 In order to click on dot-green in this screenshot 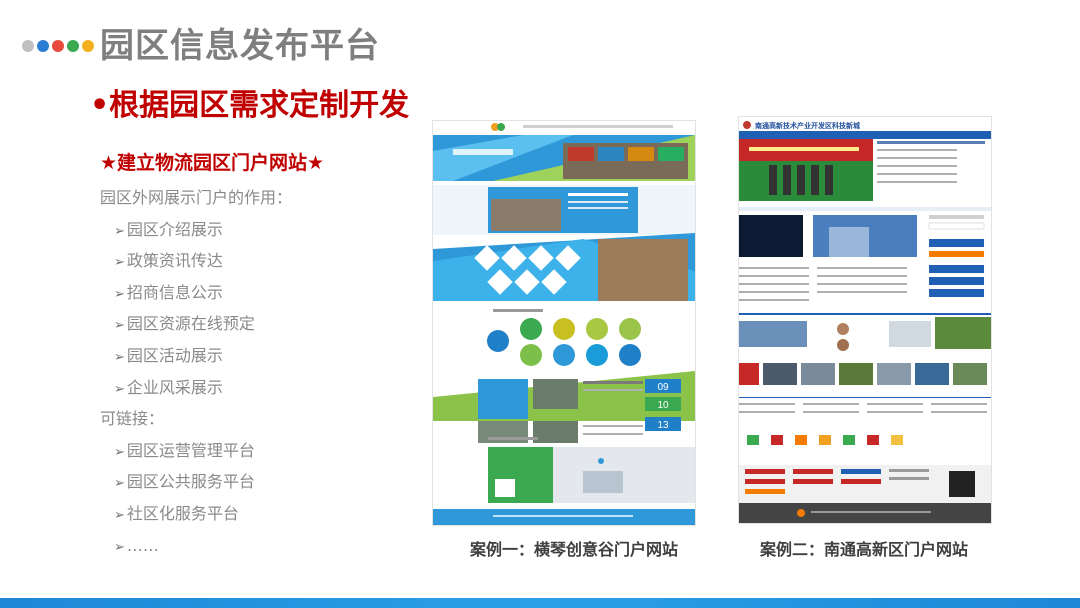, I will do `click(73, 46)`.